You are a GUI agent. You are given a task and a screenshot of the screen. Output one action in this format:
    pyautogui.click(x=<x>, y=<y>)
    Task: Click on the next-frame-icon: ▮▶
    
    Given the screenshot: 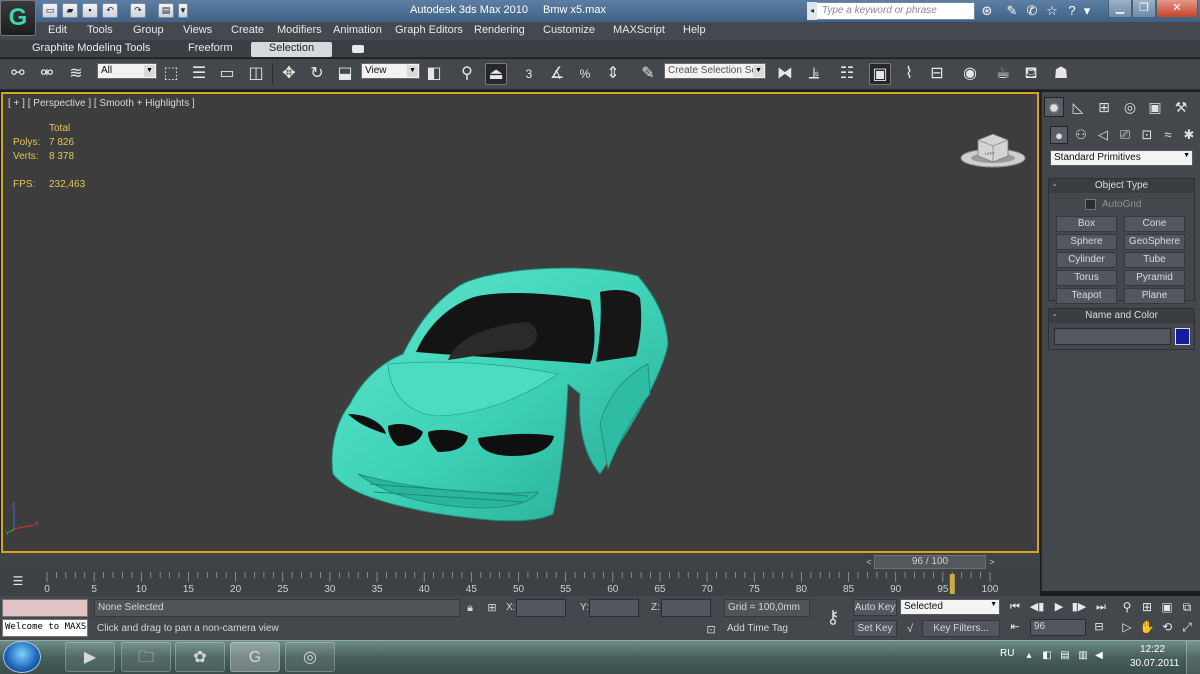 What is the action you would take?
    pyautogui.click(x=1079, y=607)
    